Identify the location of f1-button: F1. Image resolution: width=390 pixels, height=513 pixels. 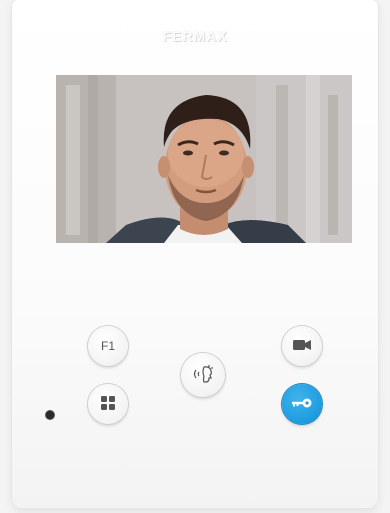
(108, 346).